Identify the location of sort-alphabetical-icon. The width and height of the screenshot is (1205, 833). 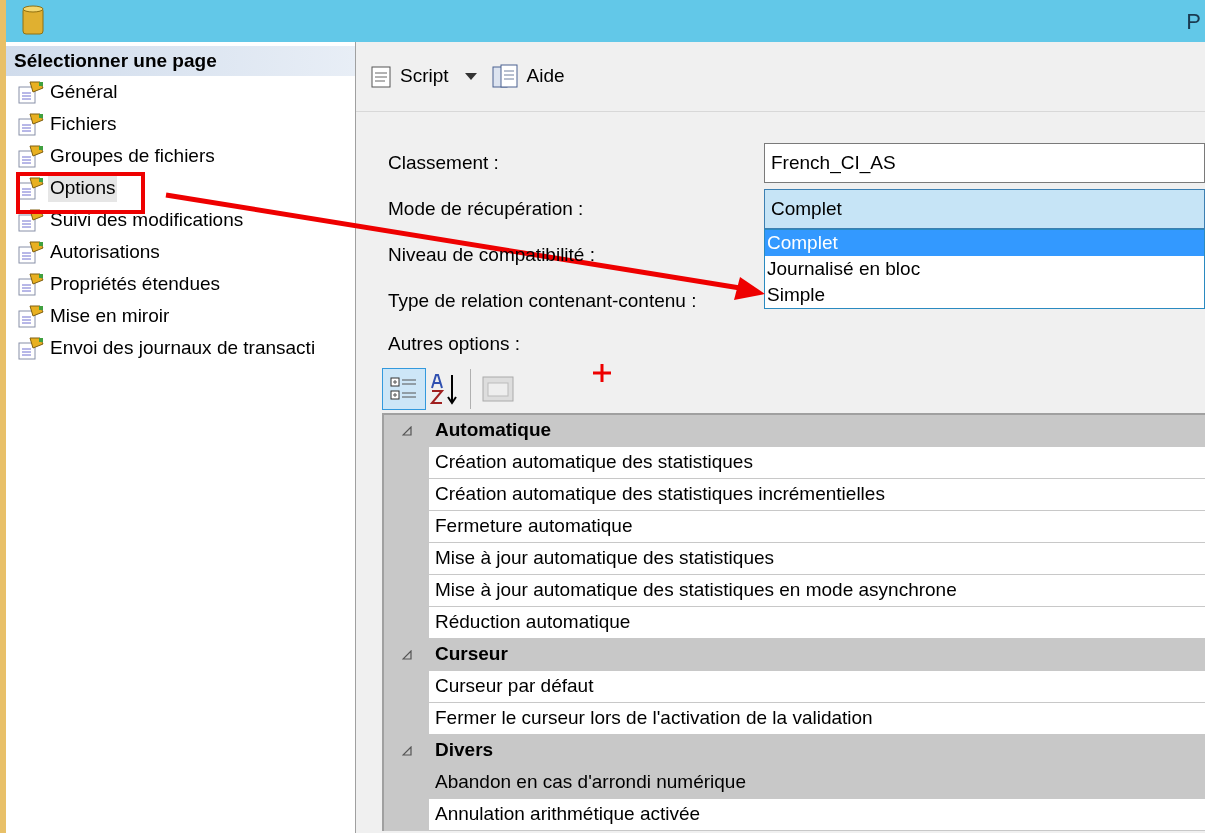
(445, 388).